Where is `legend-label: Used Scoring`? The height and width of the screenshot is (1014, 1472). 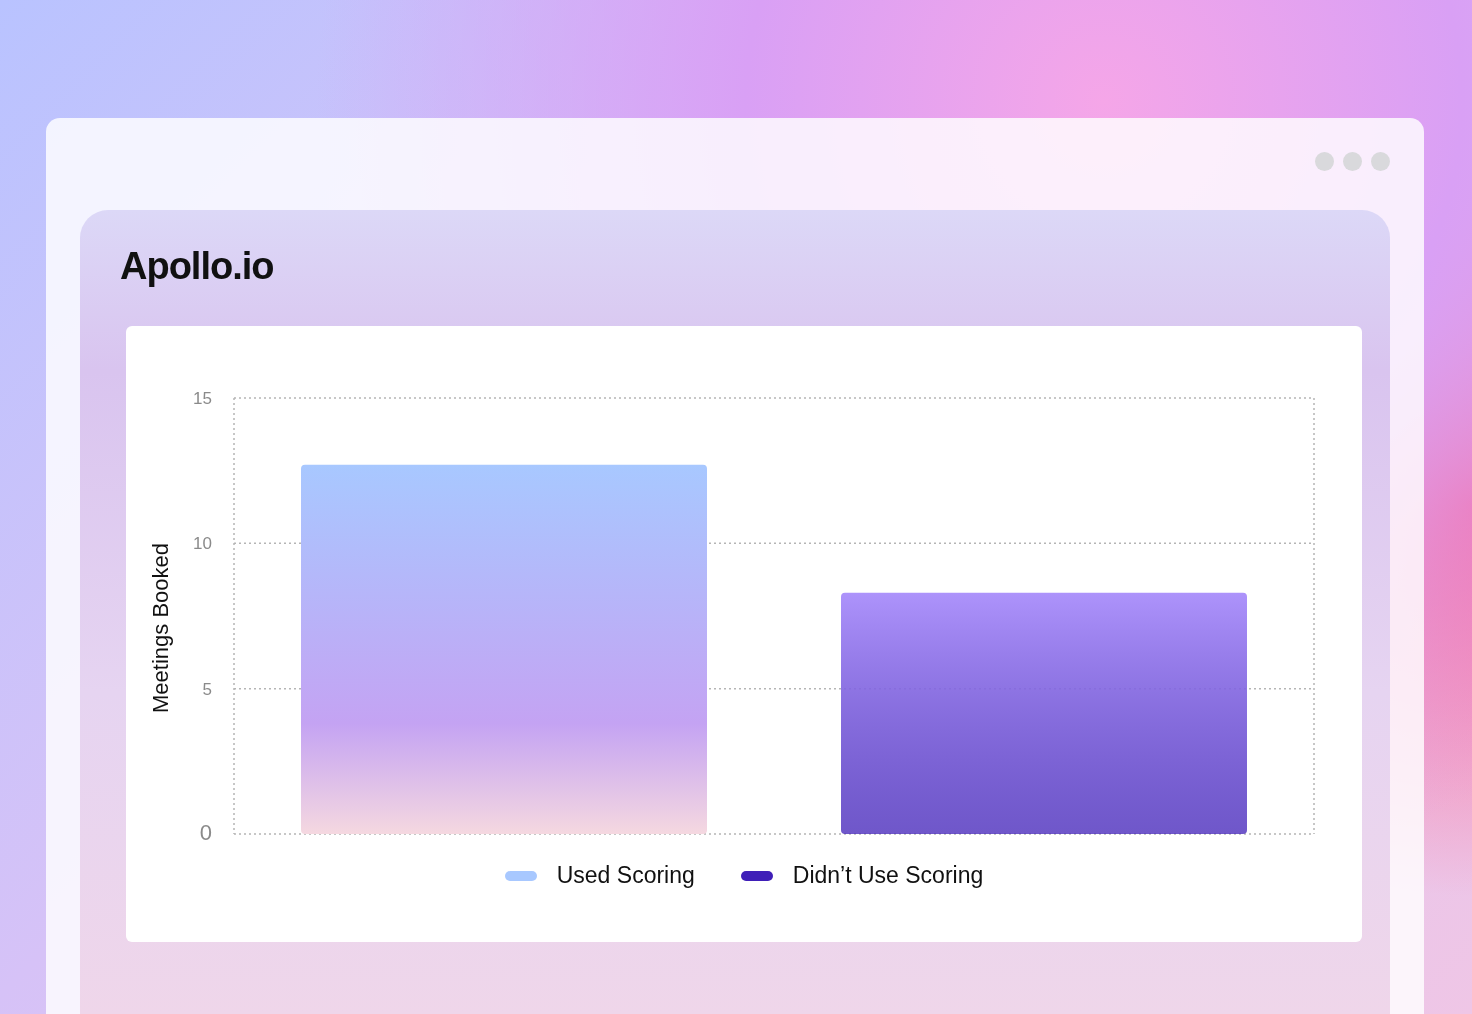 legend-label: Used Scoring is located at coordinates (625, 875).